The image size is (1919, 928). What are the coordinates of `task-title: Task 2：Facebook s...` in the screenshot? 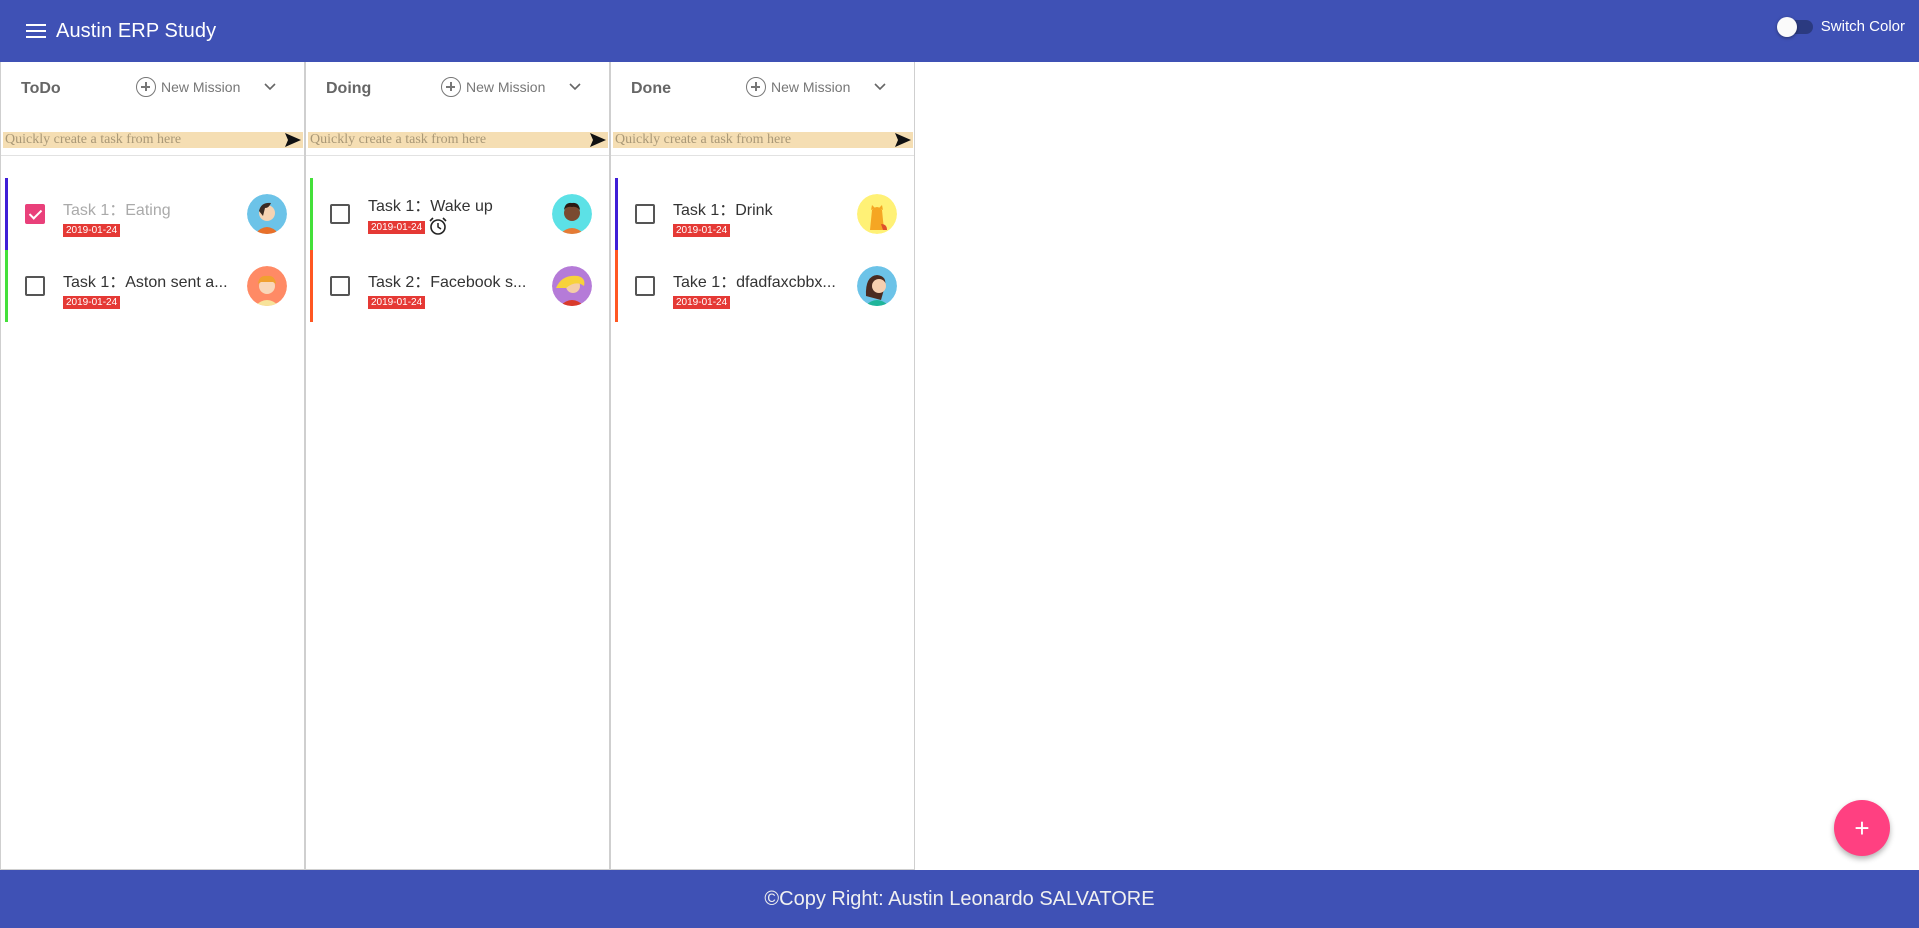 It's located at (447, 282).